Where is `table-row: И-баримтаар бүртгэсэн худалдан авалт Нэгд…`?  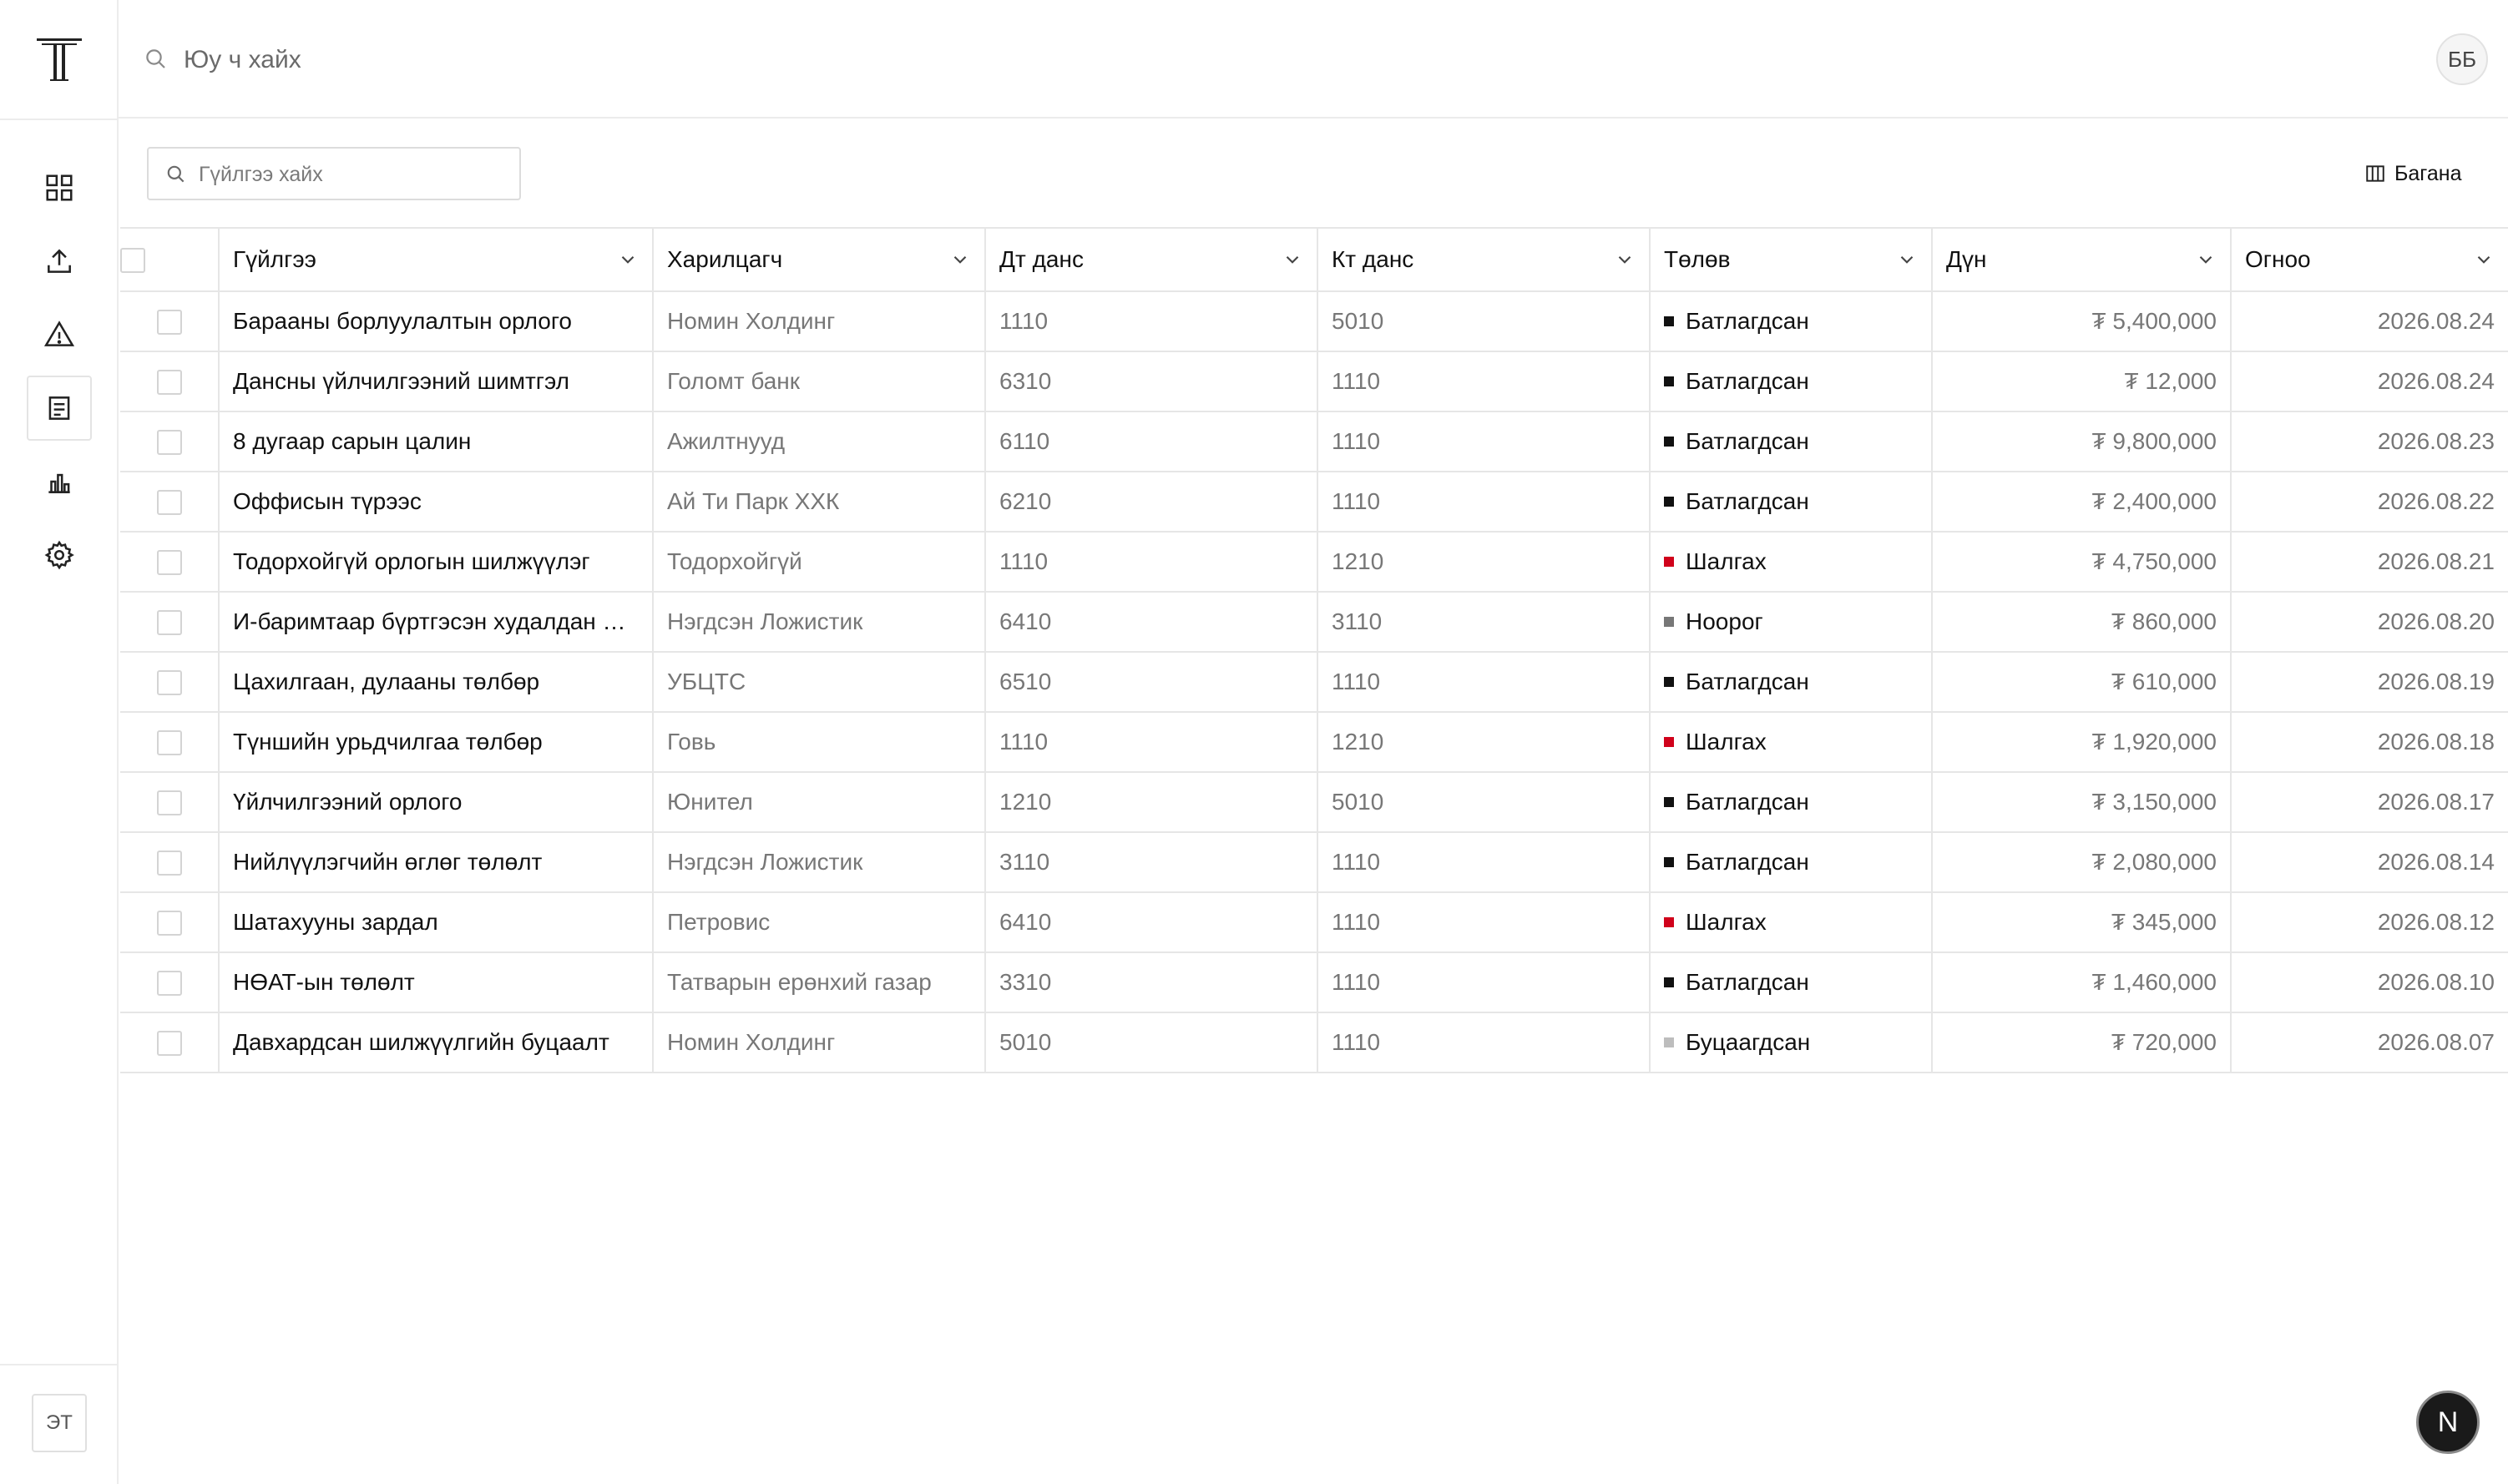 table-row: И-баримтаар бүртгэсэн худалдан авалт Нэгд… is located at coordinates (1314, 622).